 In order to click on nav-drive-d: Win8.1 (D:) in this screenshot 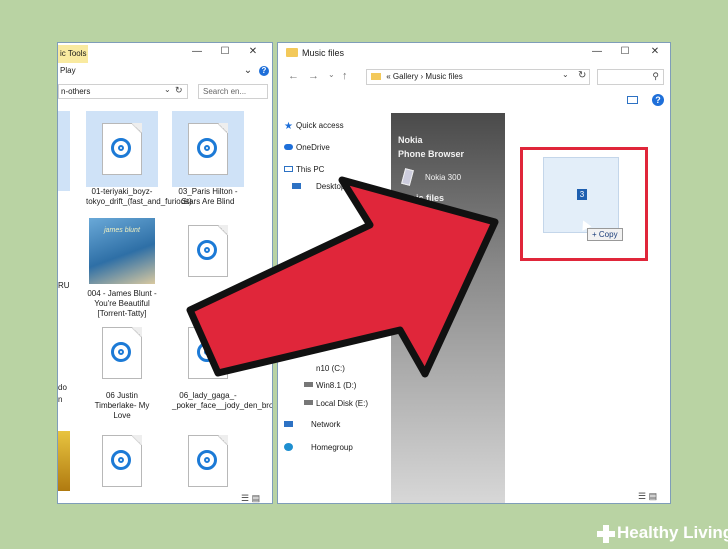, I will do `click(336, 386)`.